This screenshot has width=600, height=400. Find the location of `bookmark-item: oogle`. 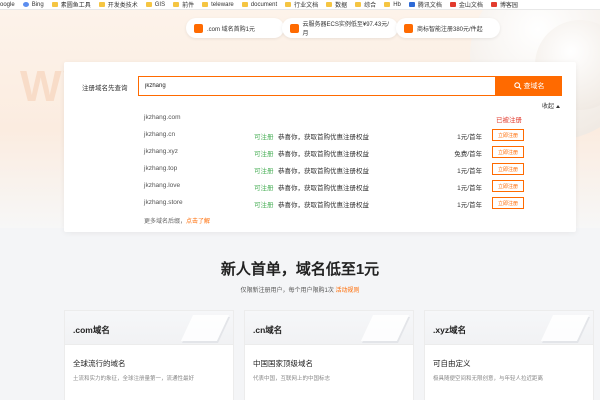

bookmark-item: oogle is located at coordinates (7, 5).